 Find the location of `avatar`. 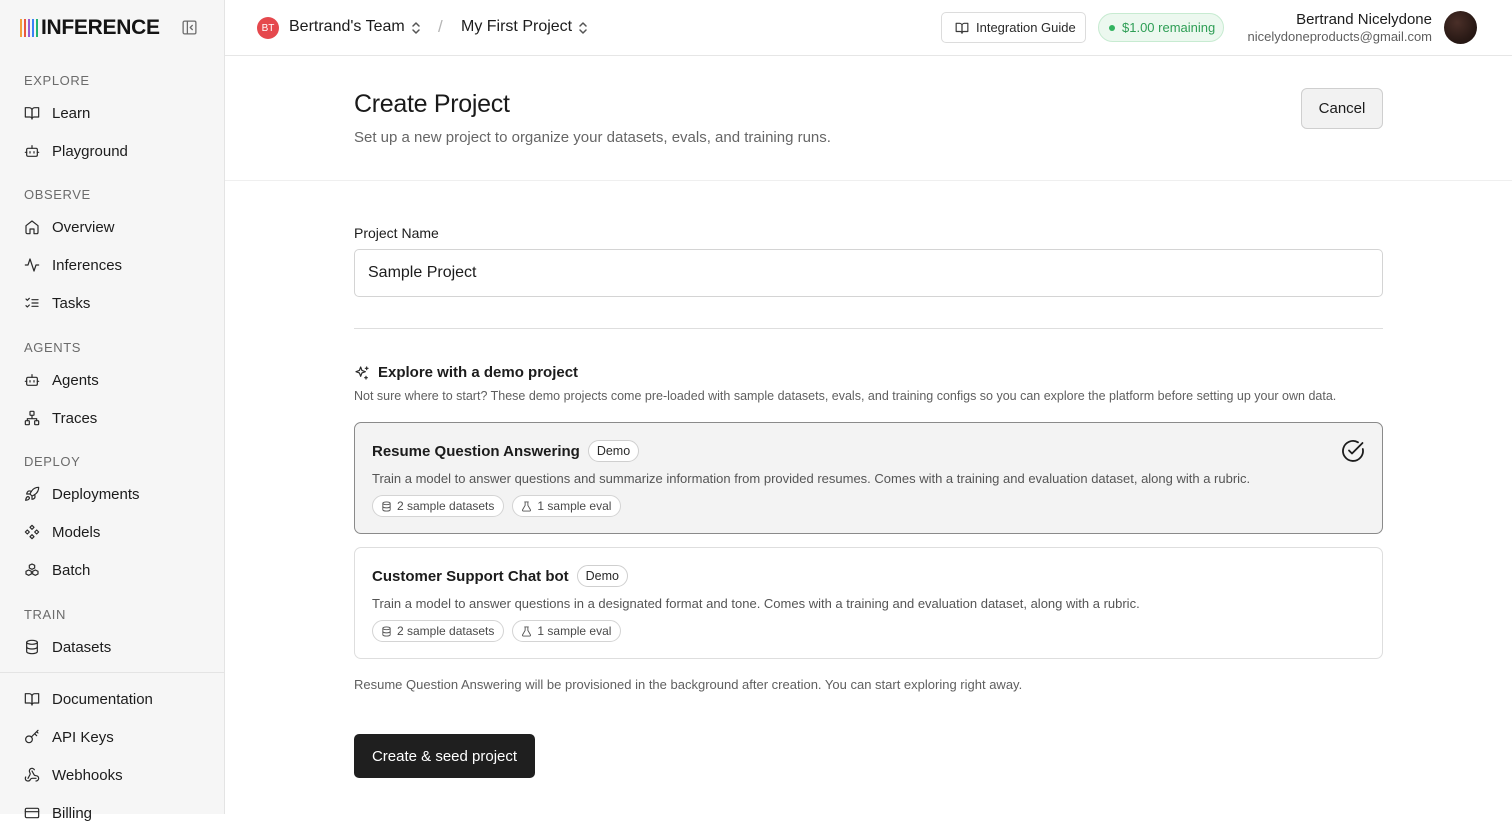

avatar is located at coordinates (1460, 27).